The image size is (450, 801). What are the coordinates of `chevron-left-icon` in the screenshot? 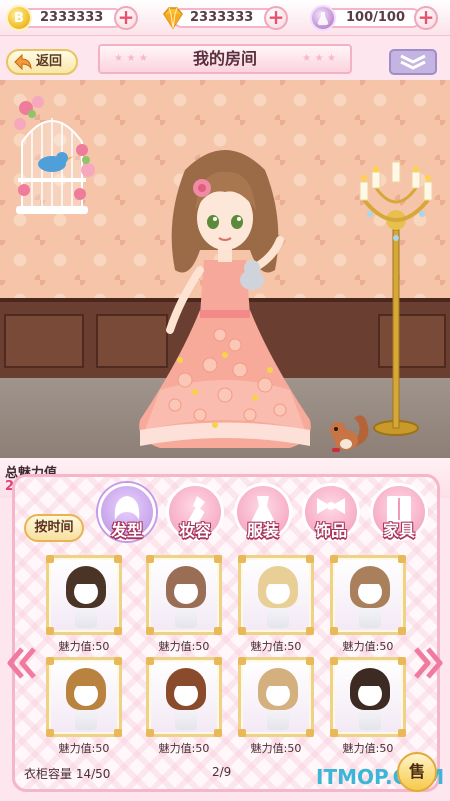 It's located at (21, 663).